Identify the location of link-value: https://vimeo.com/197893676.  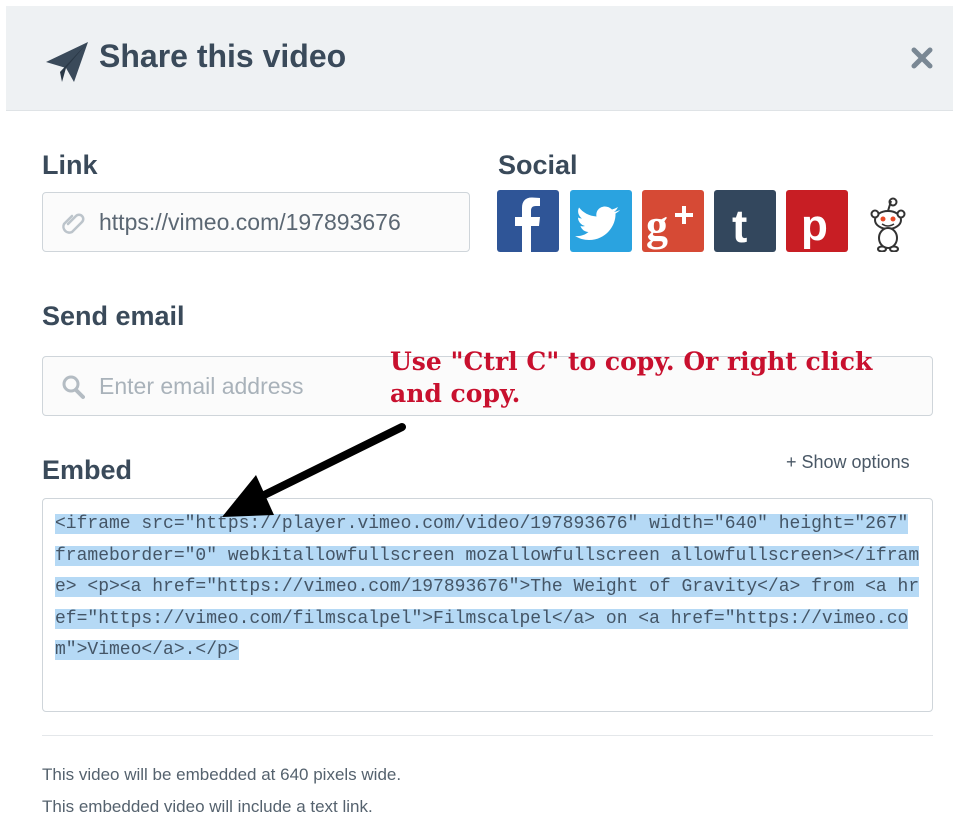
(250, 222).